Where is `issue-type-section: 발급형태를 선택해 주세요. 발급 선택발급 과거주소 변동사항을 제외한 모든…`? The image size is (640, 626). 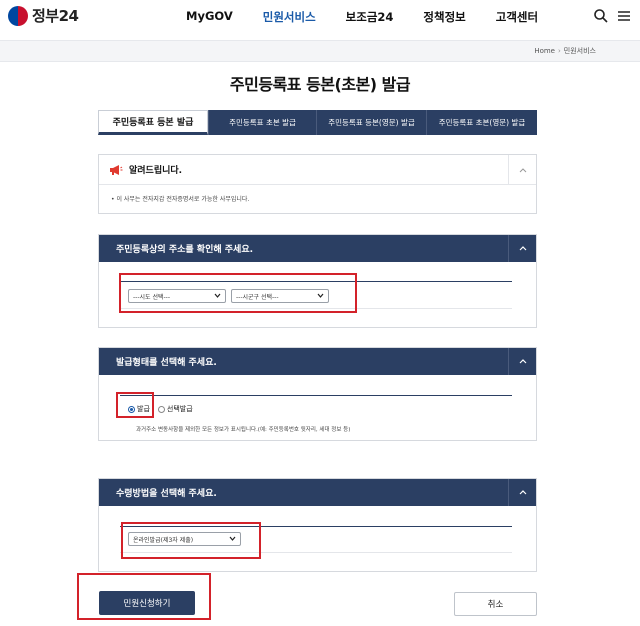
issue-type-section: 발급형태를 선택해 주세요. 발급 선택발급 과거주소 변동사항을 제외한 모든… is located at coordinates (317, 394).